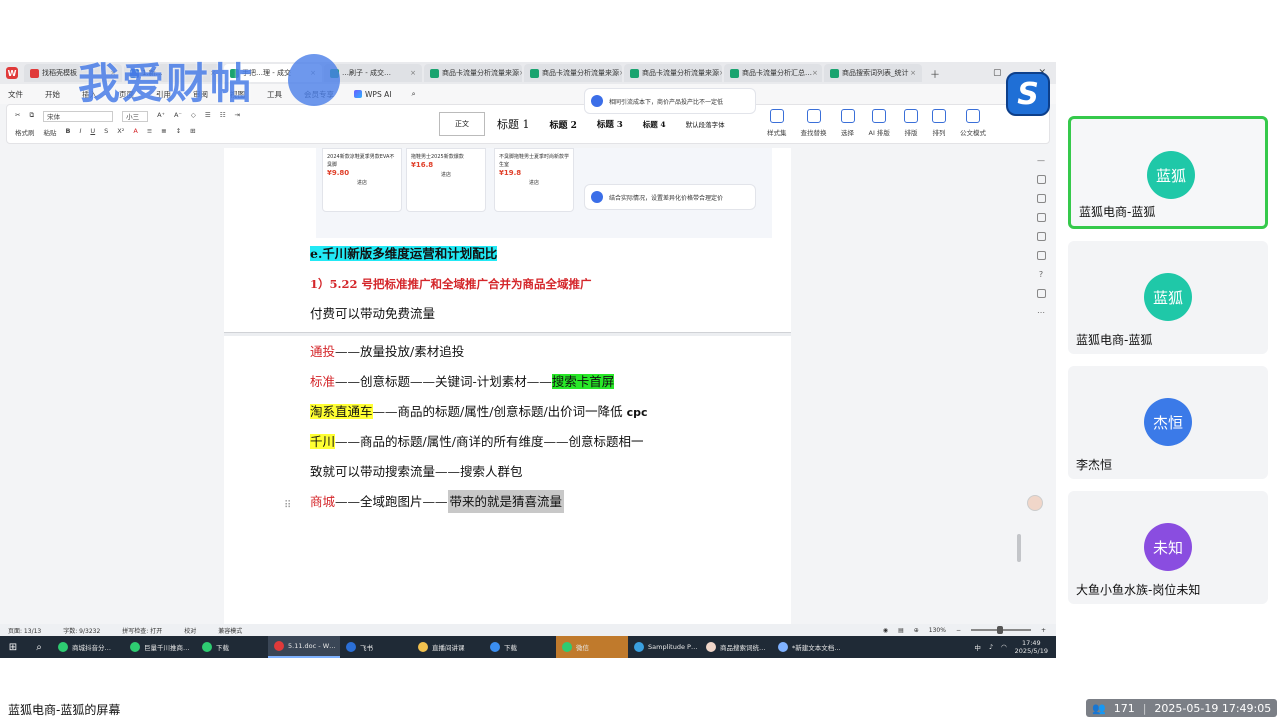 This screenshot has height=720, width=1280. I want to click on zoom-in-icon: +, so click(1043, 630).